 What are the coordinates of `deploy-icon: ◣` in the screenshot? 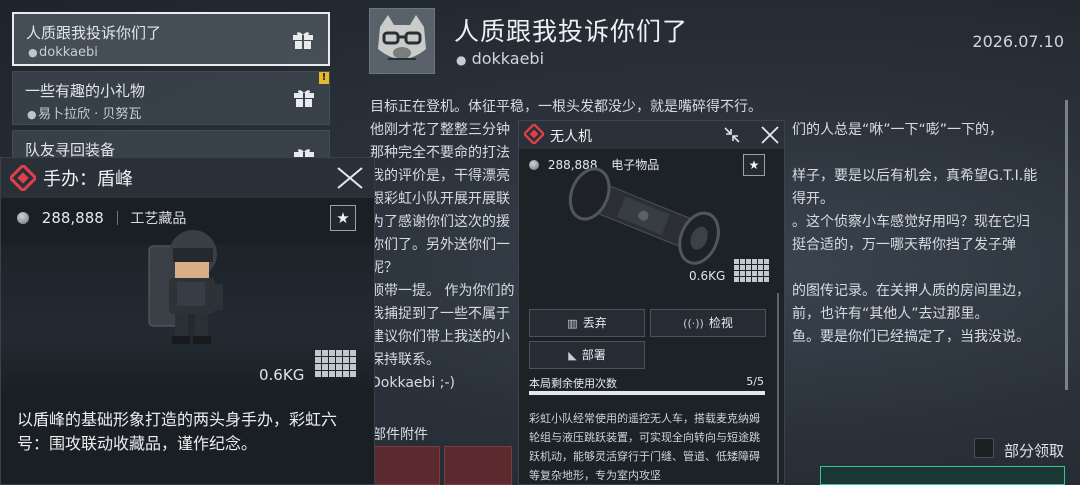 It's located at (572, 355).